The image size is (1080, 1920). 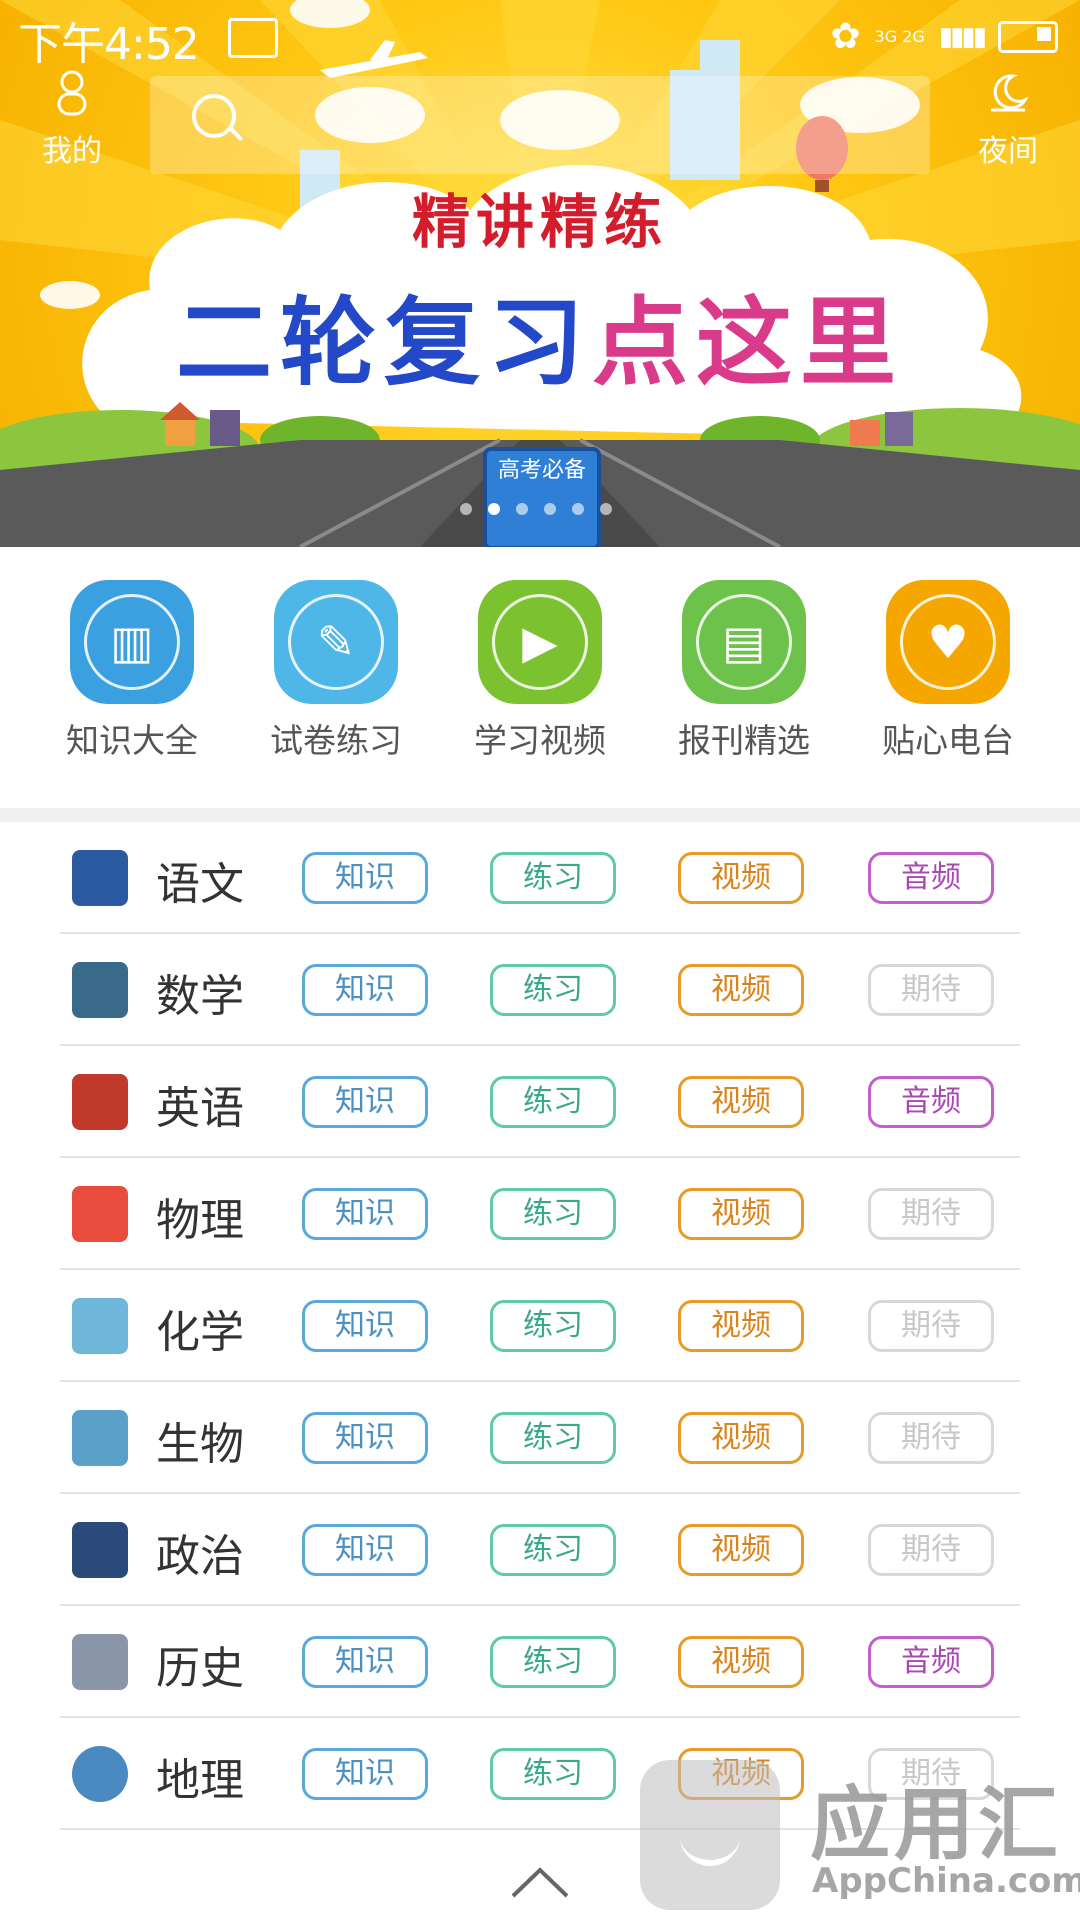 What do you see at coordinates (336, 740) in the screenshot?
I see `category-label: 试卷练习` at bounding box center [336, 740].